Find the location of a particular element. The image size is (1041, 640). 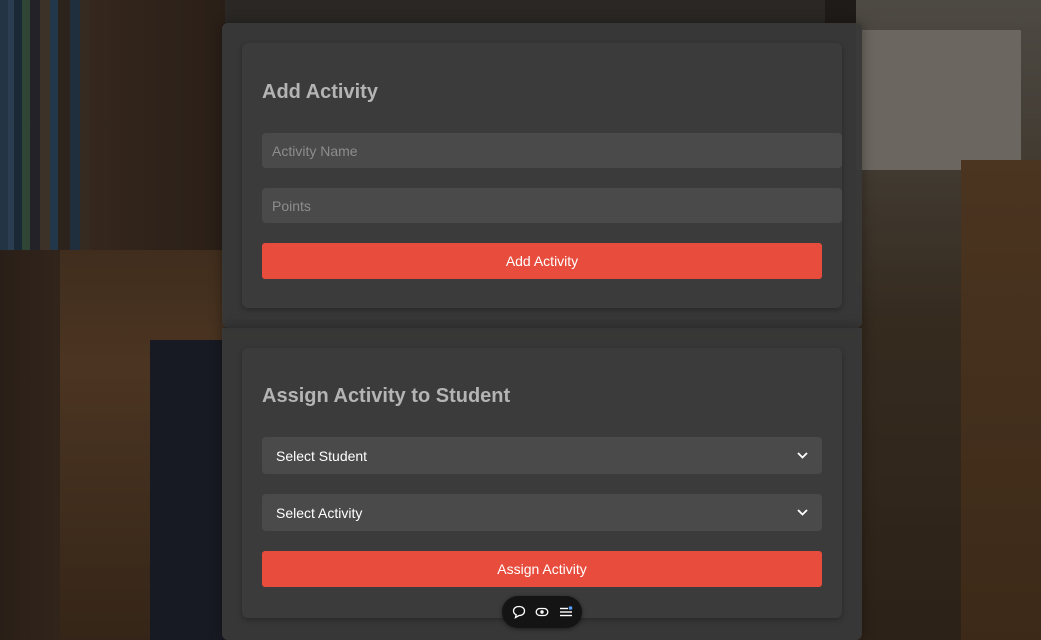

eye-icon is located at coordinates (542, 612).